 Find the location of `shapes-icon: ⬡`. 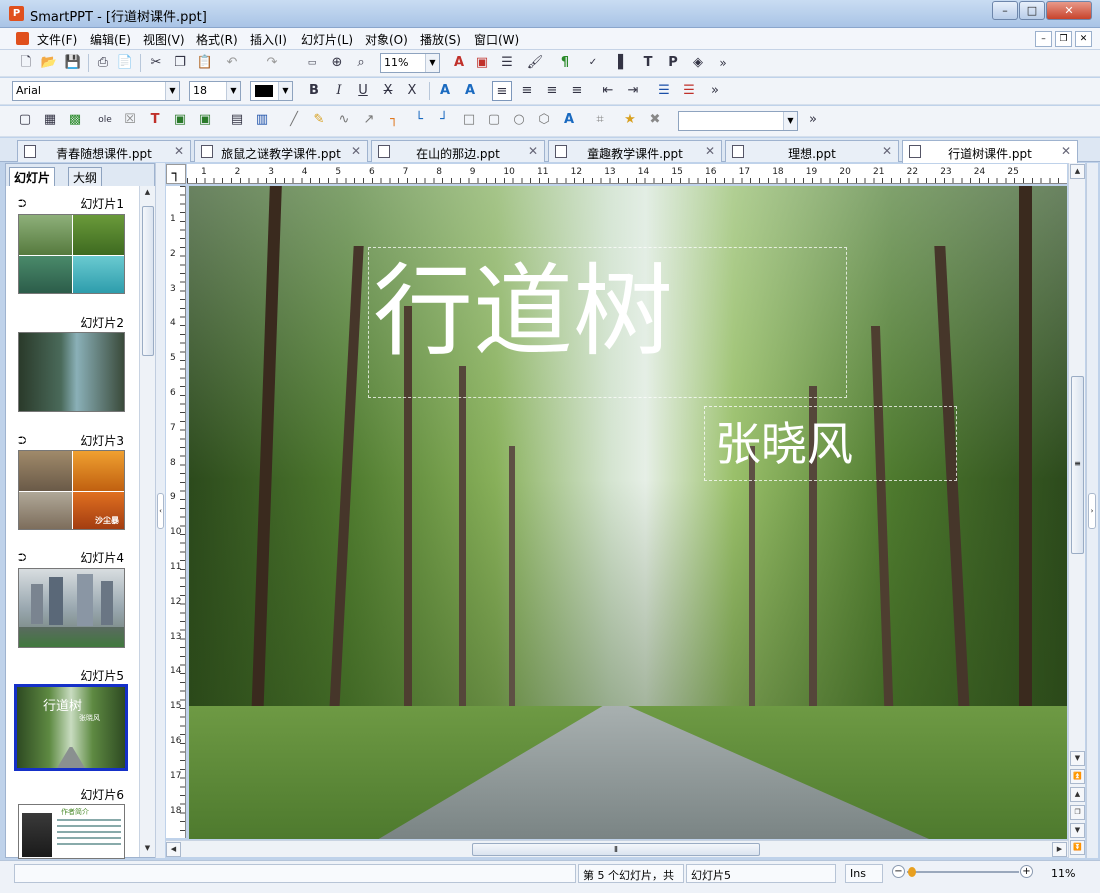

shapes-icon: ⬡ is located at coordinates (544, 120).